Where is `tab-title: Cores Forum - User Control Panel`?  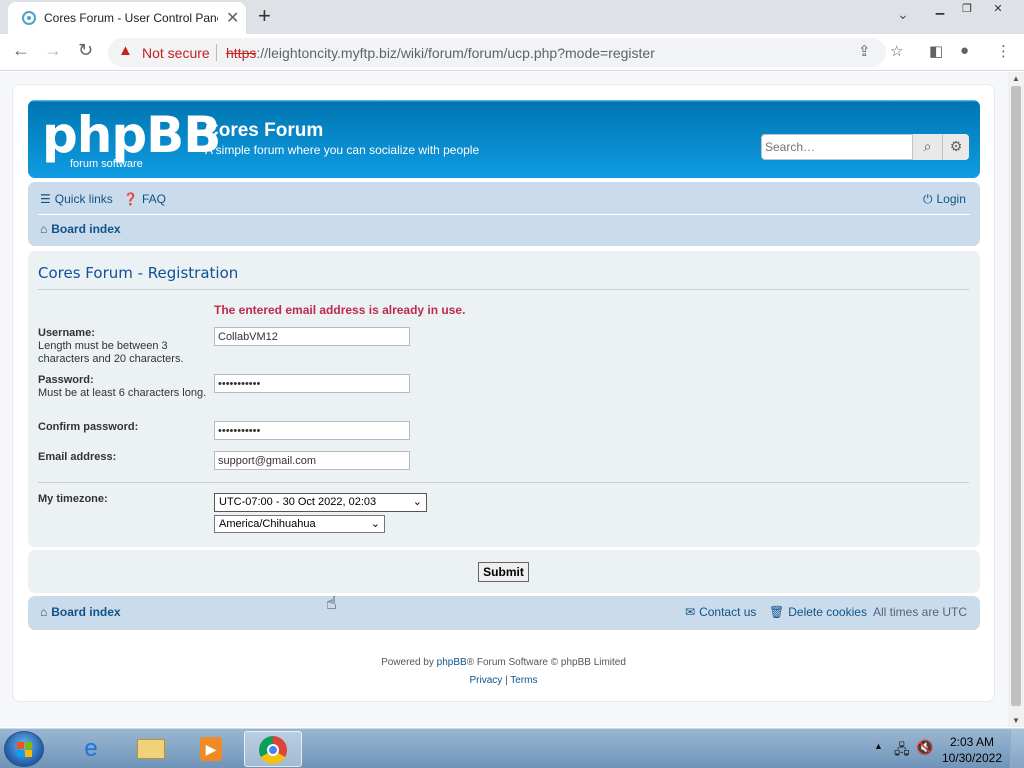
tab-title: Cores Forum - User Control Panel is located at coordinates (131, 18).